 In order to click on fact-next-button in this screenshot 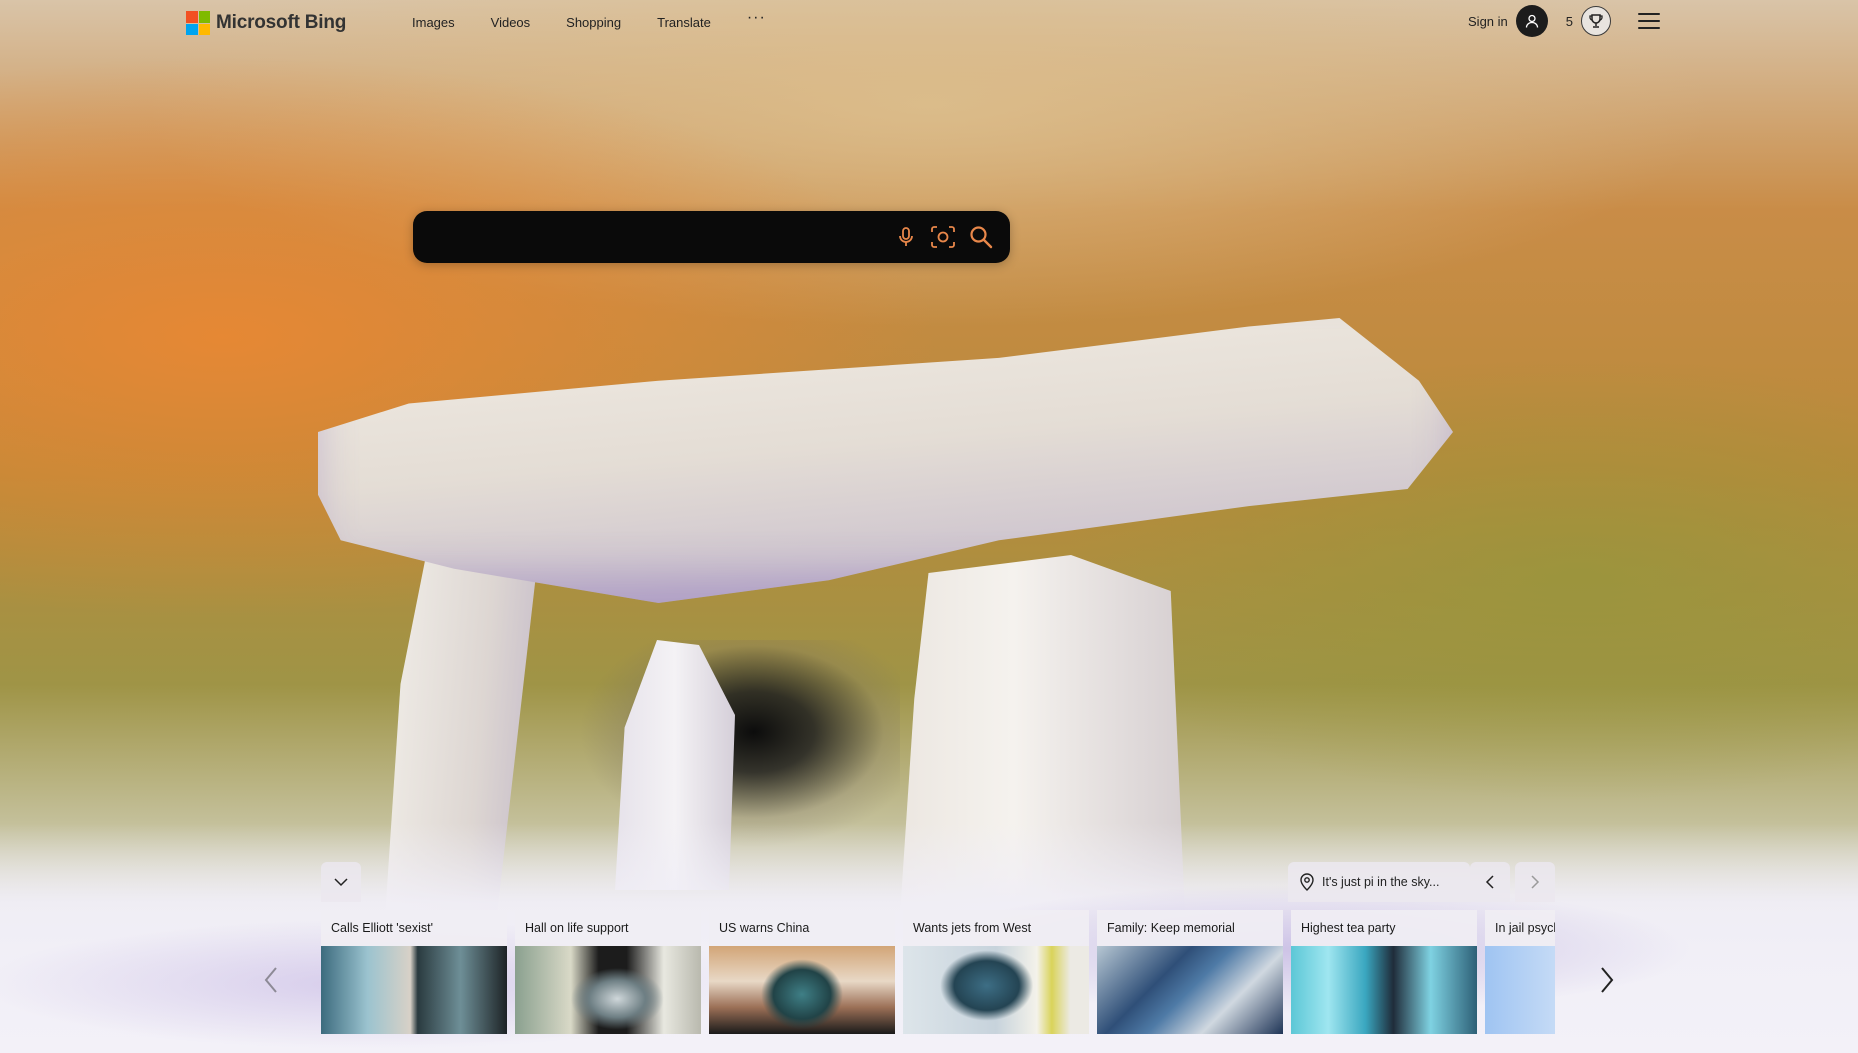, I will do `click(1535, 882)`.